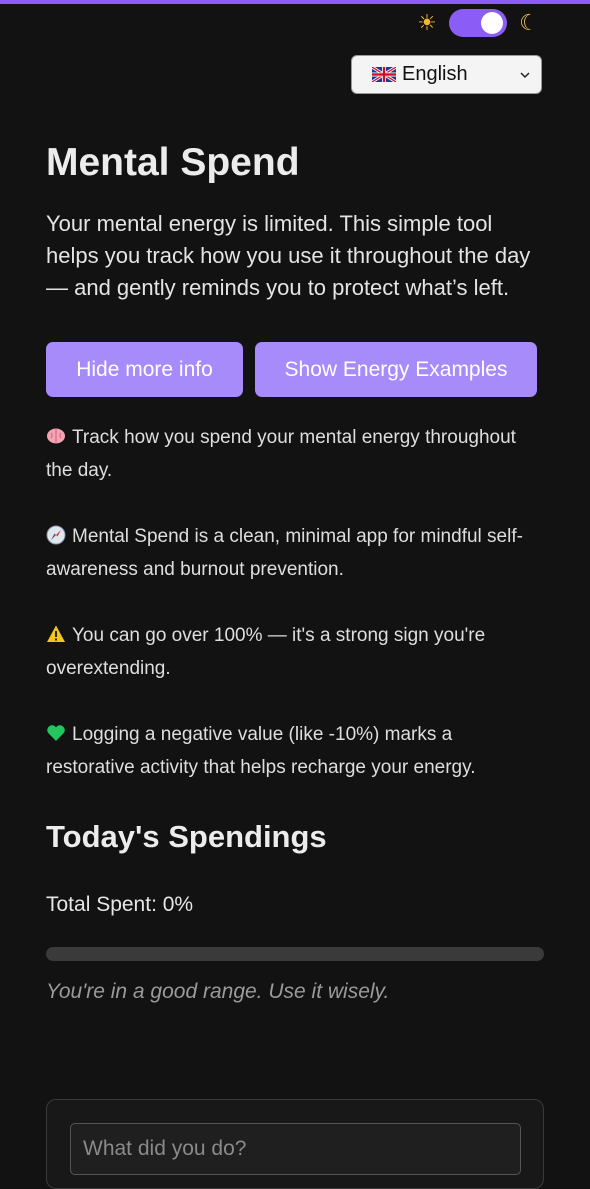 This screenshot has width=590, height=1189. I want to click on total-spent: Total Spent: 0%, so click(120, 904).